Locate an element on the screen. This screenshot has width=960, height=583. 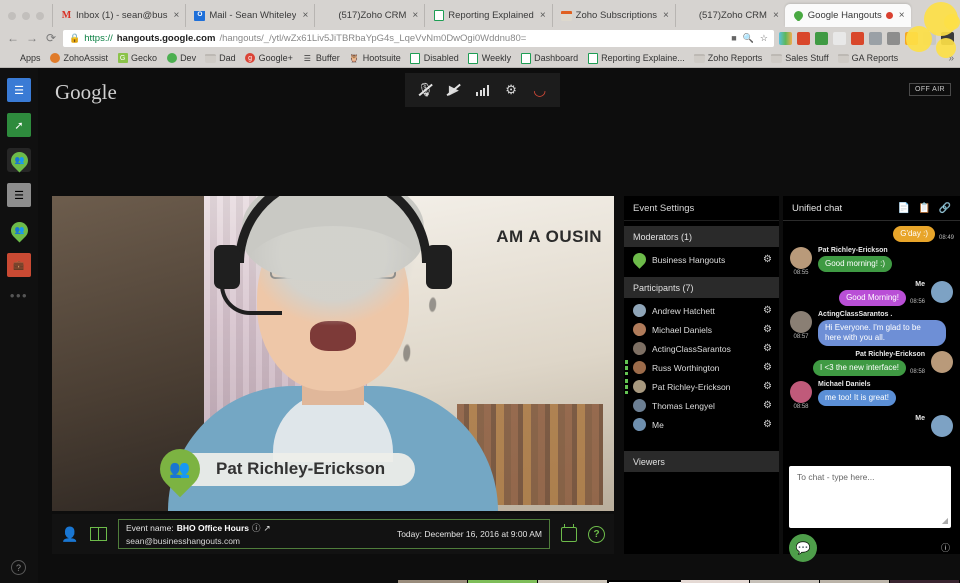
bookmark-item: Apps is located at coordinates (23, 58).